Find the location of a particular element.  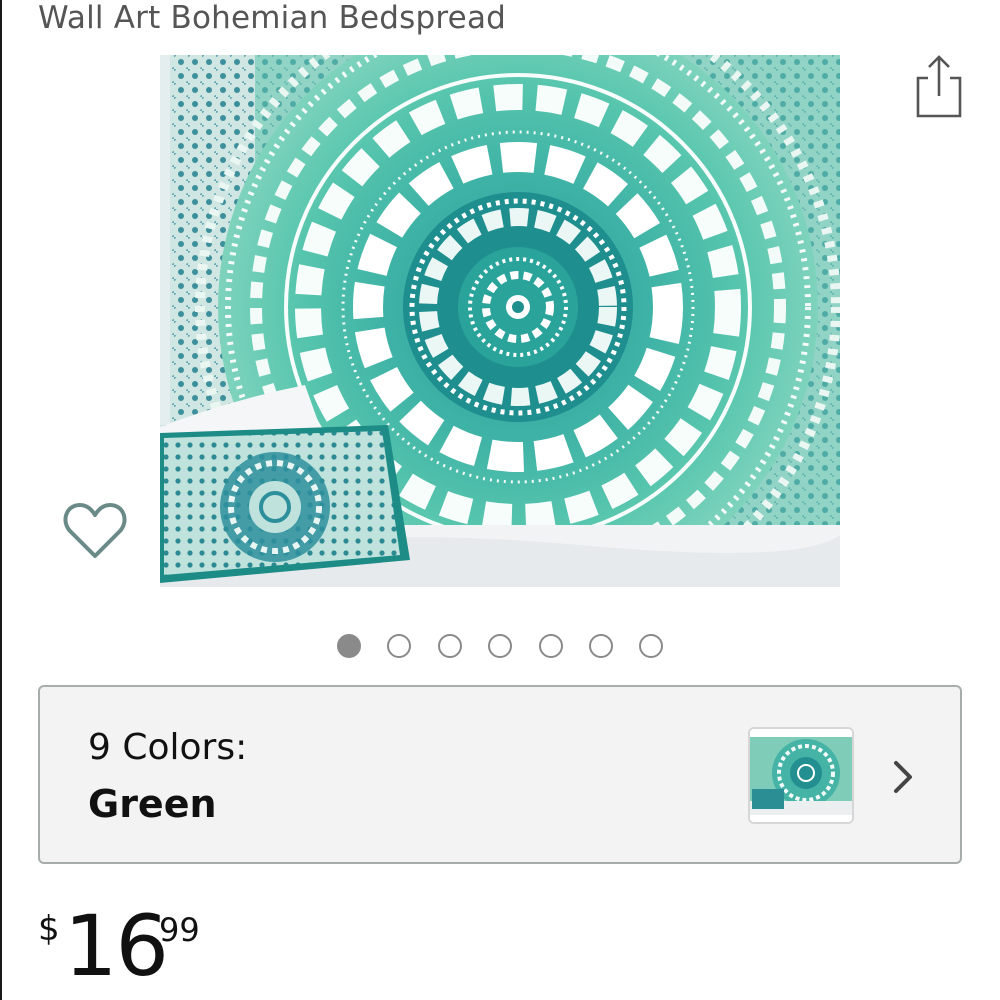

left-edge-line is located at coordinates (1, 500).